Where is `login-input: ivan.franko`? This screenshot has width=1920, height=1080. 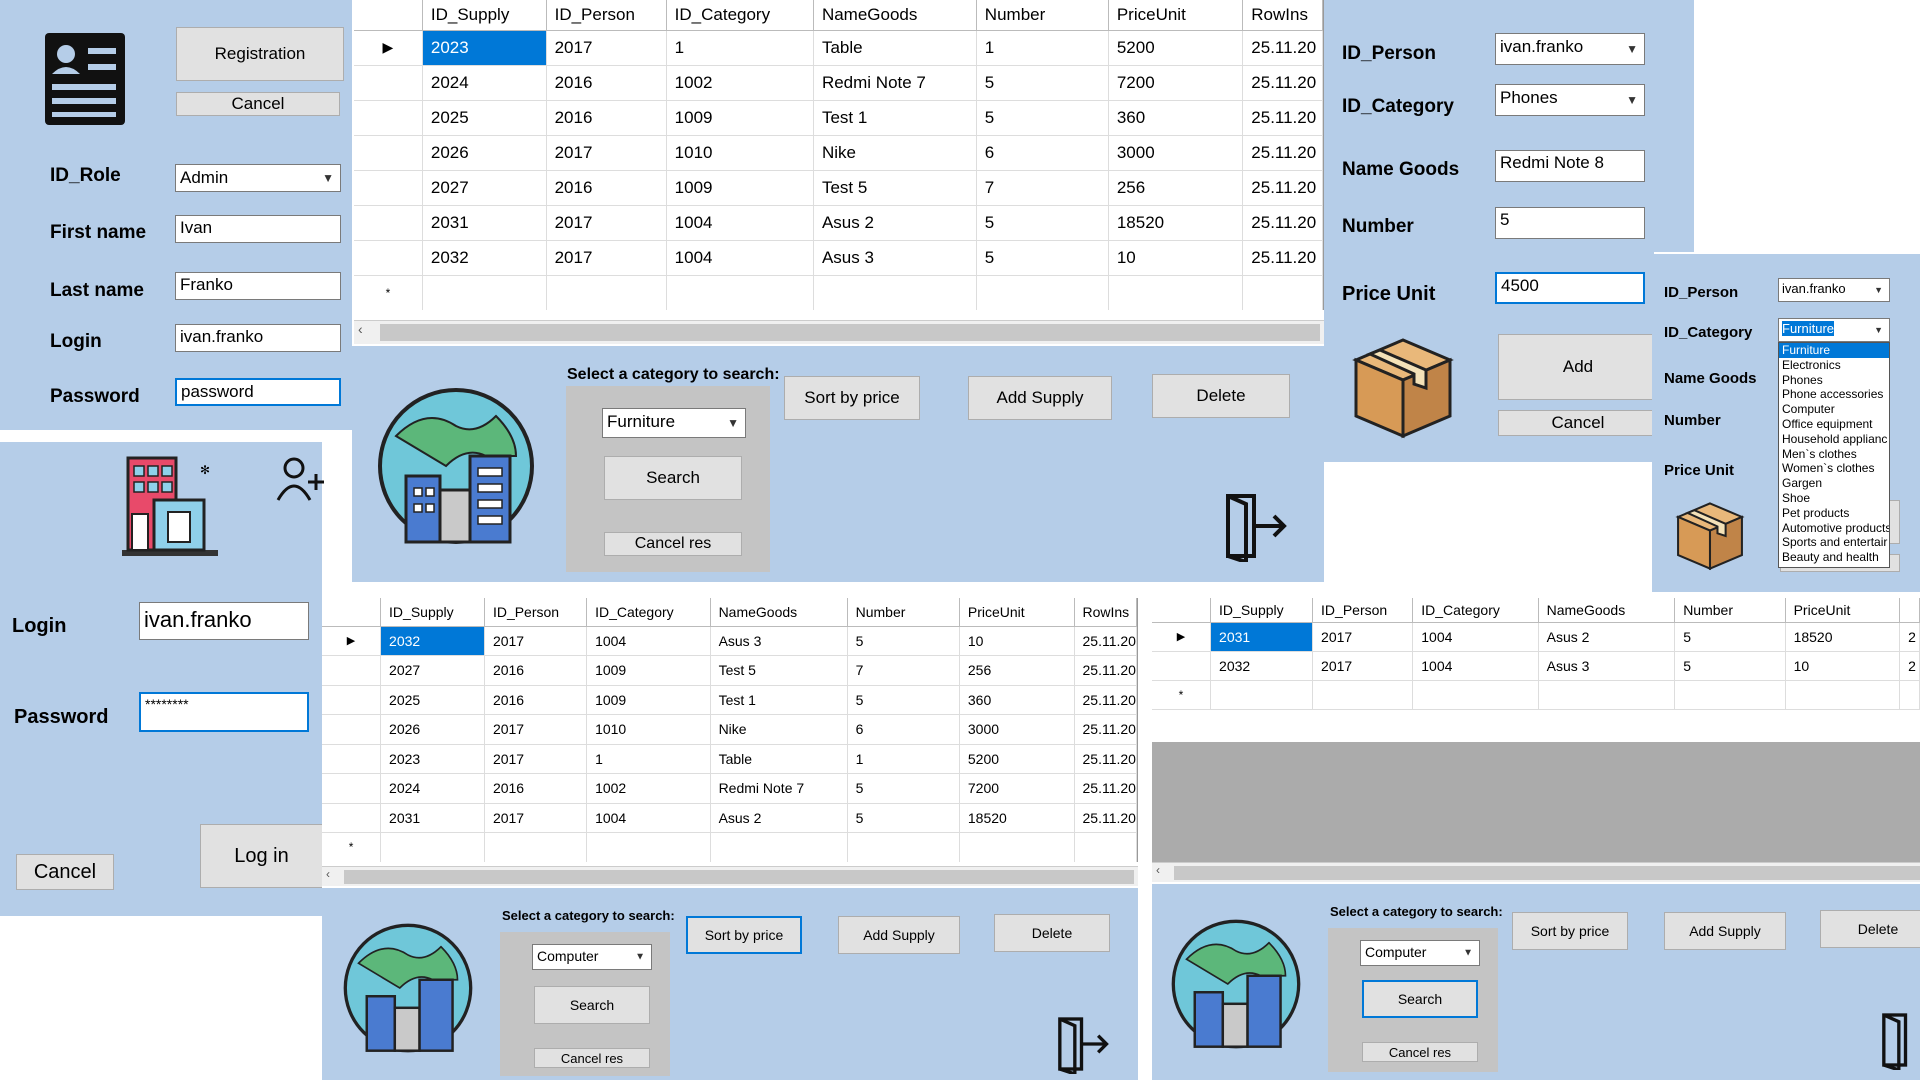
login-input: ivan.franko is located at coordinates (224, 621).